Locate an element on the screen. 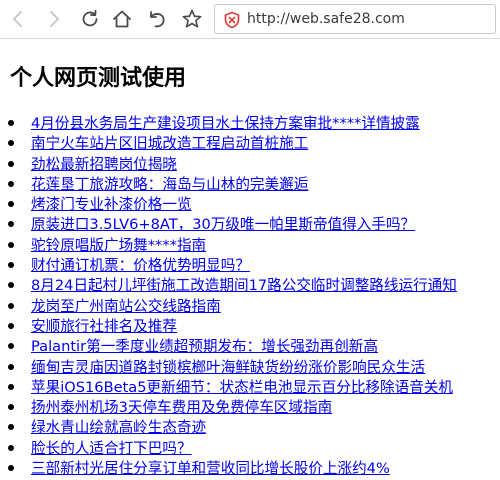 This screenshot has height=480, width=500. list-item: Palantir第一季度业绩超预期发布：增长强劲再创新高 is located at coordinates (250, 346).